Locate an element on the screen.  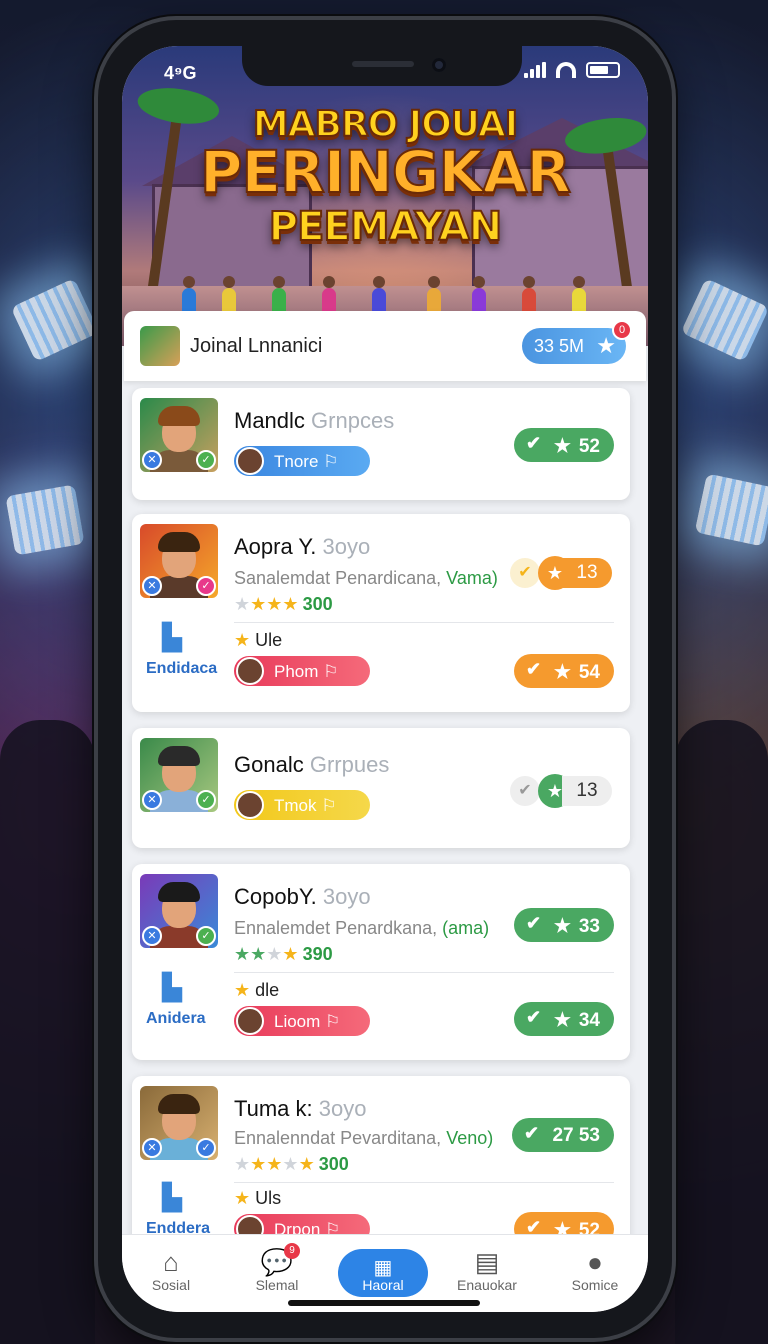
list-icon: ▤ is located at coordinates (487, 1262).